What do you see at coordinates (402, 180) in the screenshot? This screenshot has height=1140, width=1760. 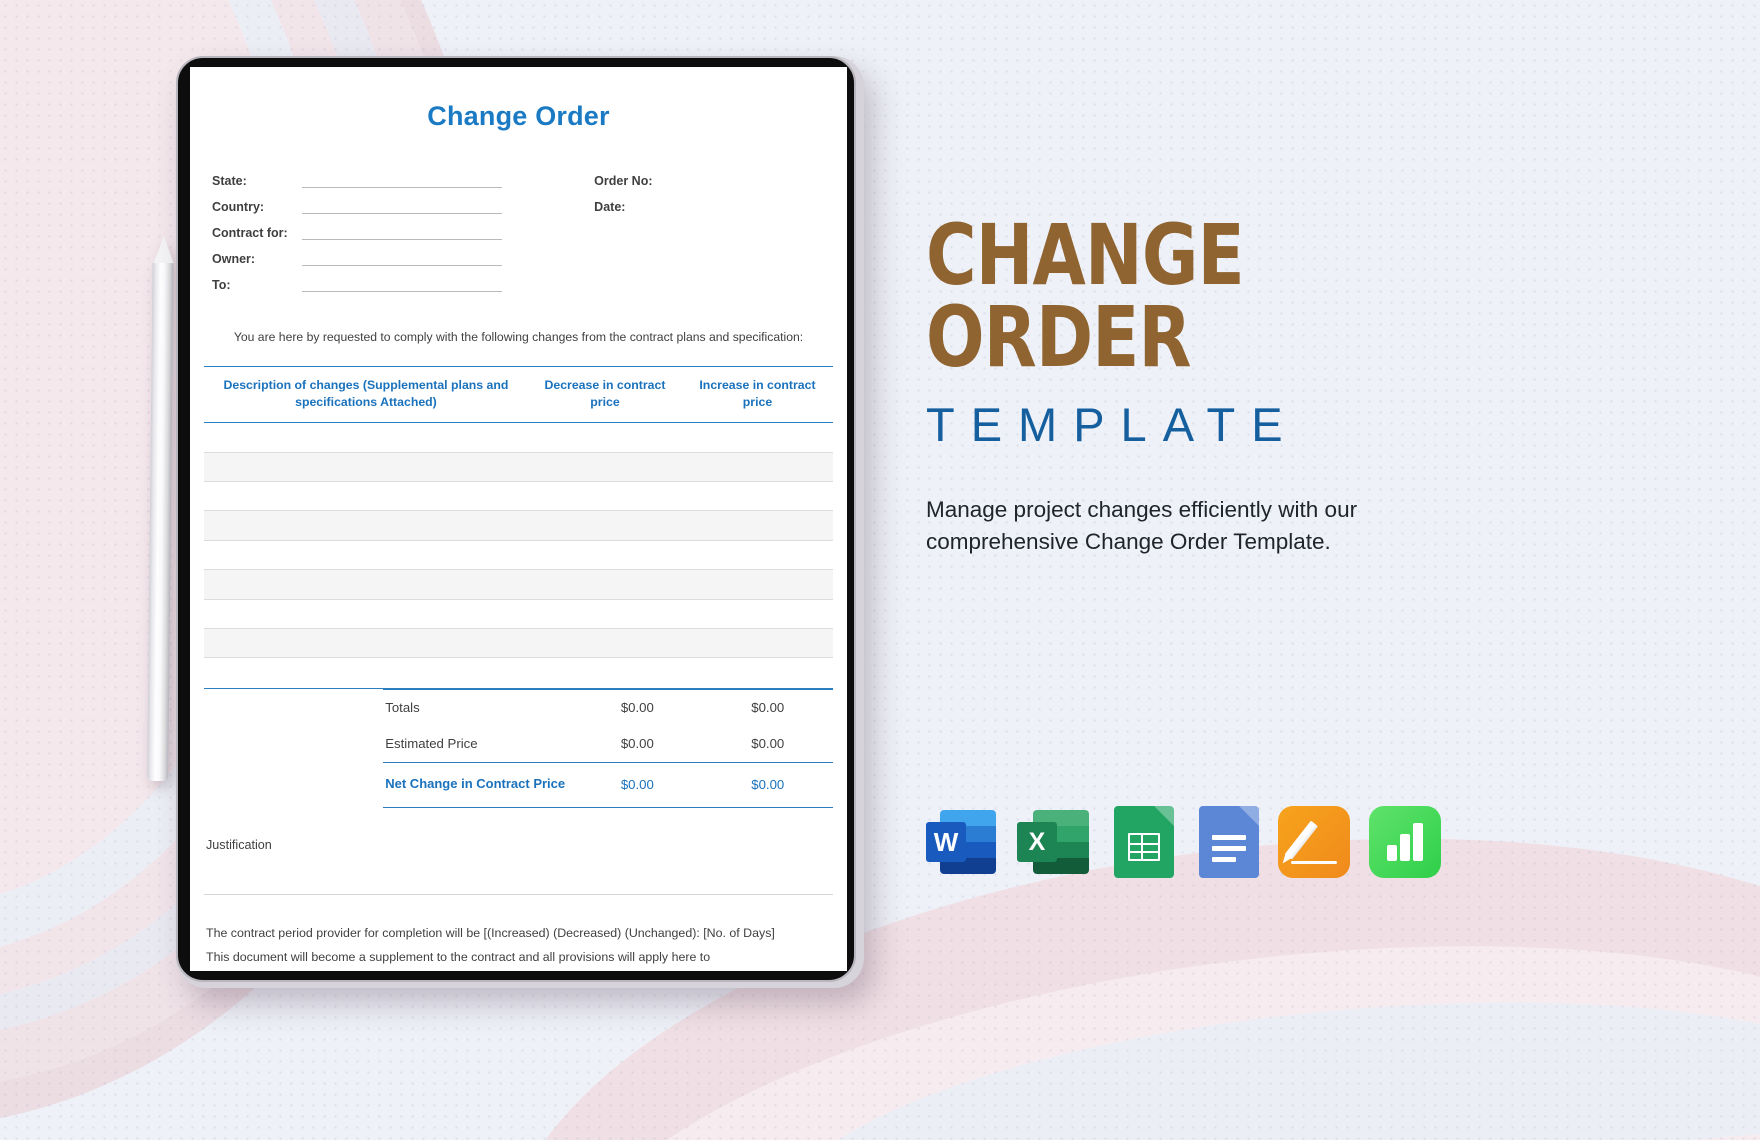 I see `meta-input-state` at bounding box center [402, 180].